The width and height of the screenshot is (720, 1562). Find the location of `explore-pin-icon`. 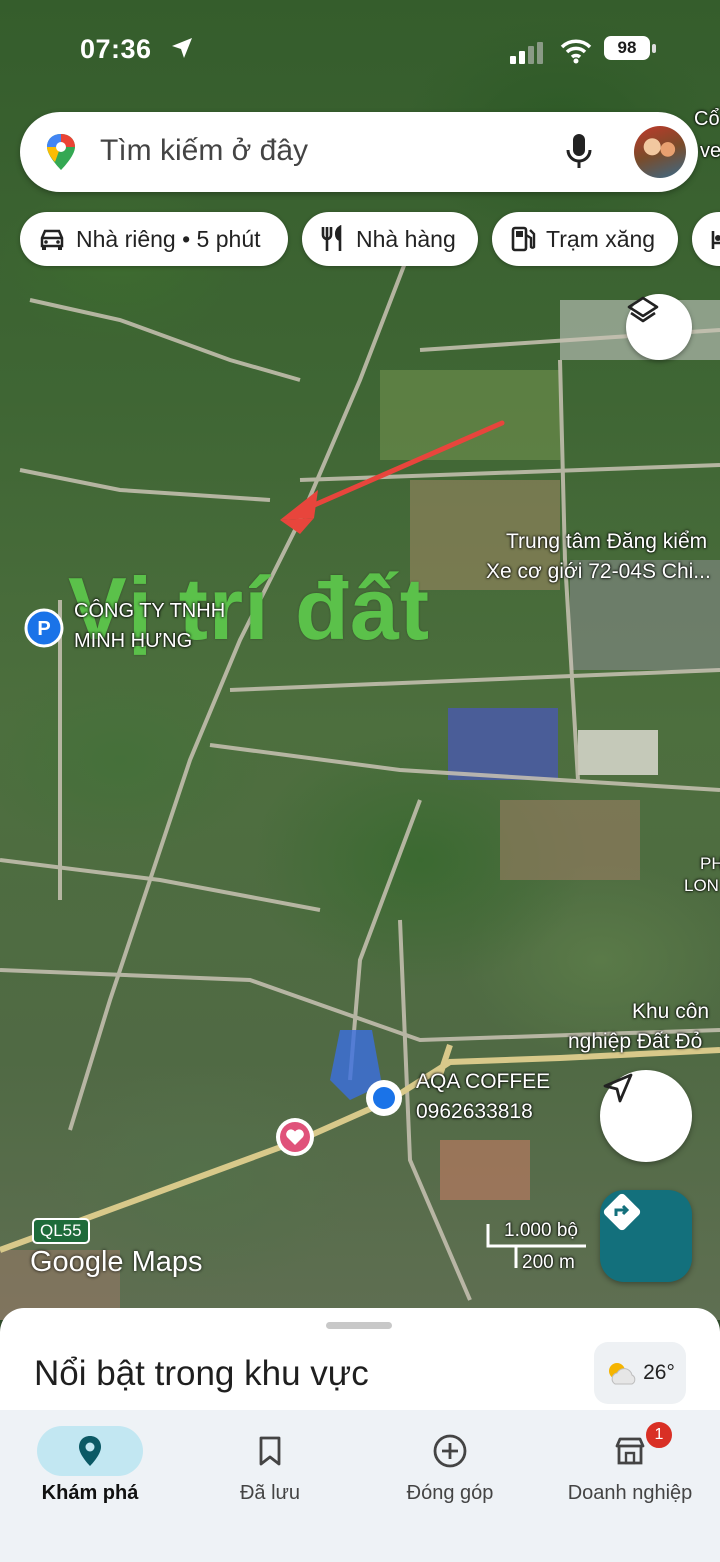

explore-pin-icon is located at coordinates (90, 1451).